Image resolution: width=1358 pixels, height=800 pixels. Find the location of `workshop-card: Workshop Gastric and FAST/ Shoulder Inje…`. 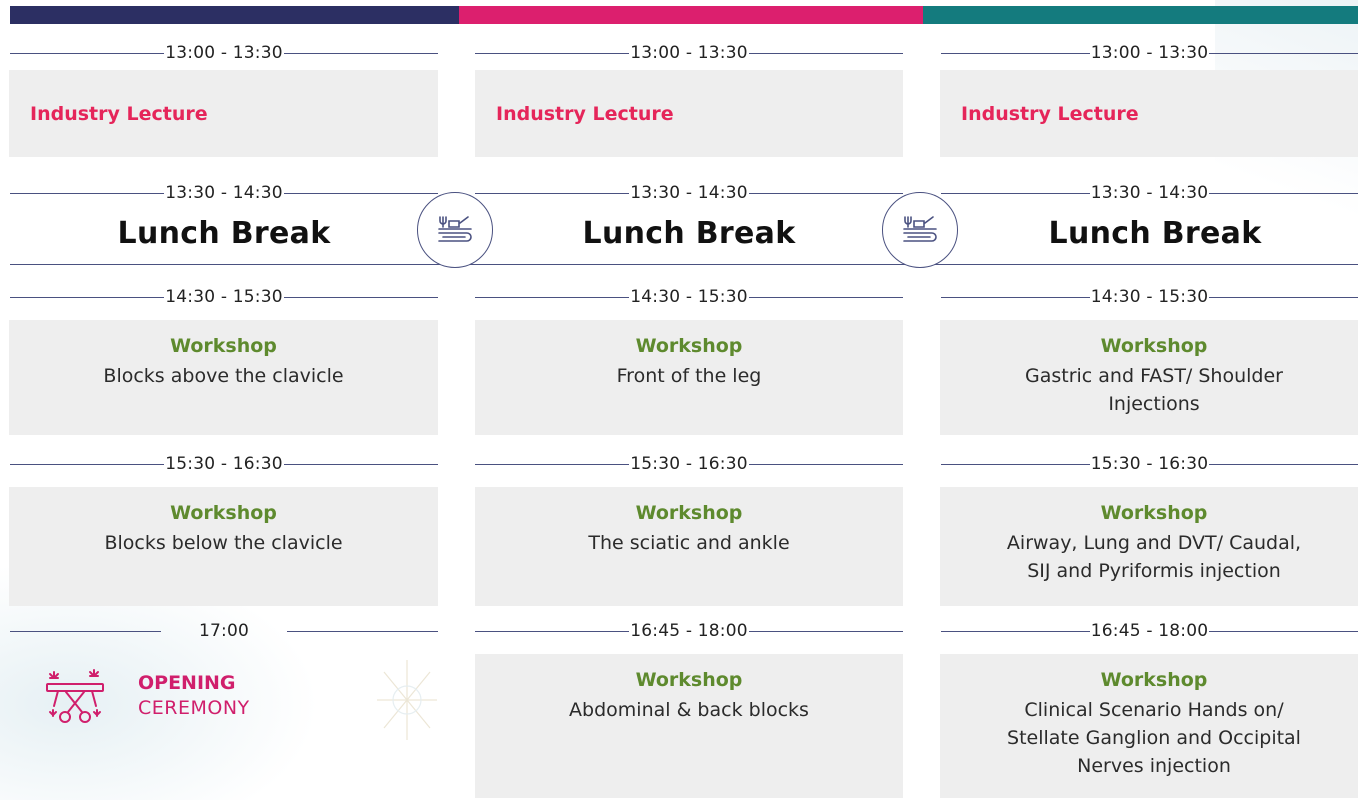

workshop-card: Workshop Gastric and FAST/ Shoulder Inje… is located at coordinates (1149, 377).